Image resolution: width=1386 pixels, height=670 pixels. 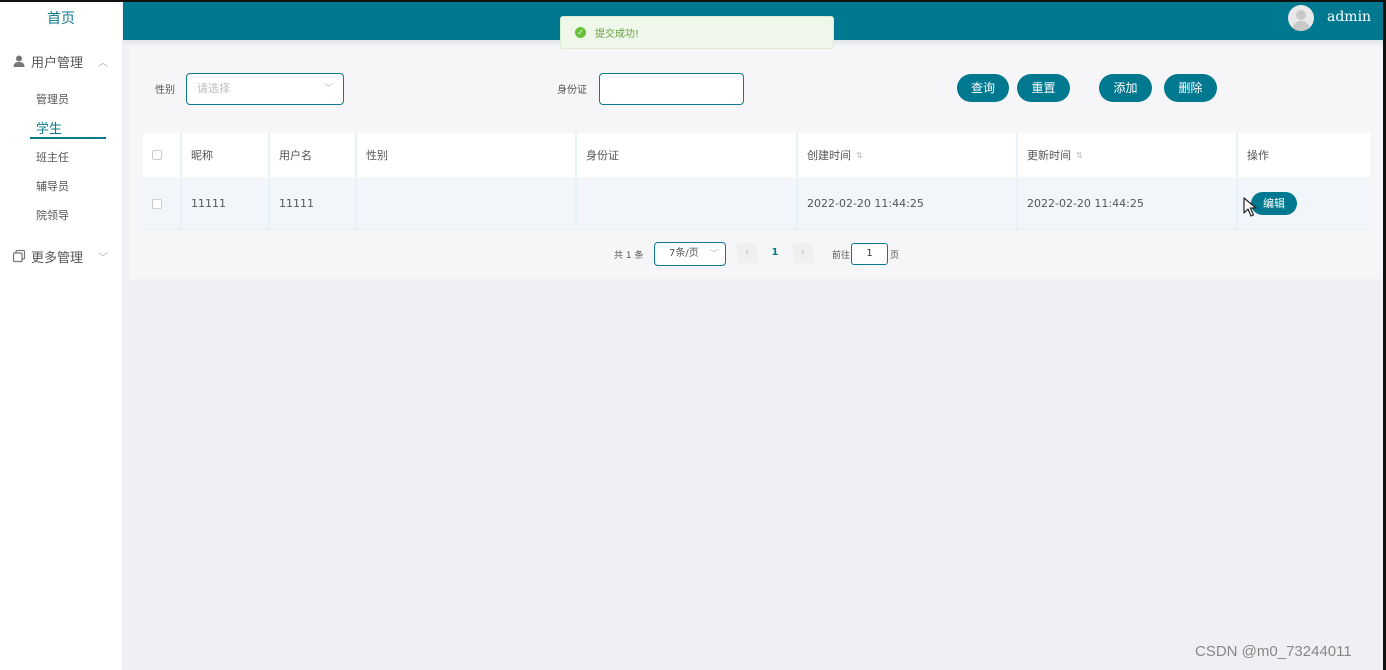 I want to click on toast-message: 提交成功!, so click(x=617, y=34).